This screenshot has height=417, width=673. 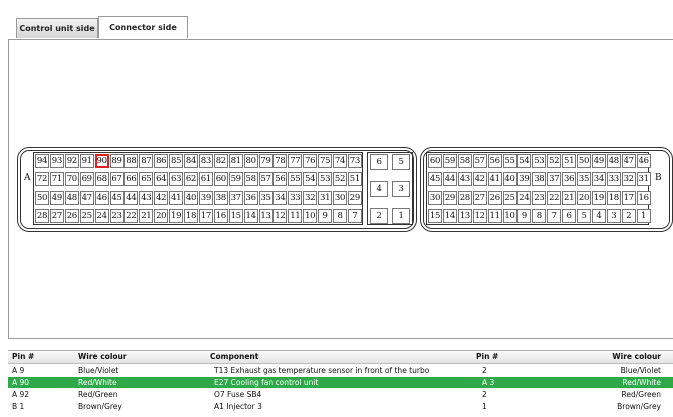 What do you see at coordinates (613, 198) in the screenshot?
I see `pin-B-18: 18` at bounding box center [613, 198].